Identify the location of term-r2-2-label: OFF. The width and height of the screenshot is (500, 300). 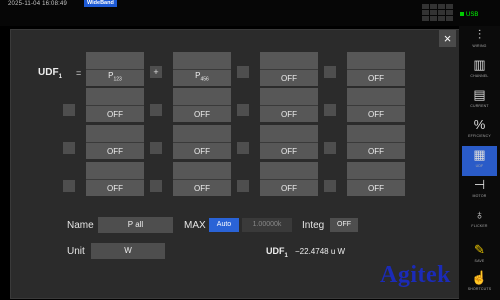
(202, 114).